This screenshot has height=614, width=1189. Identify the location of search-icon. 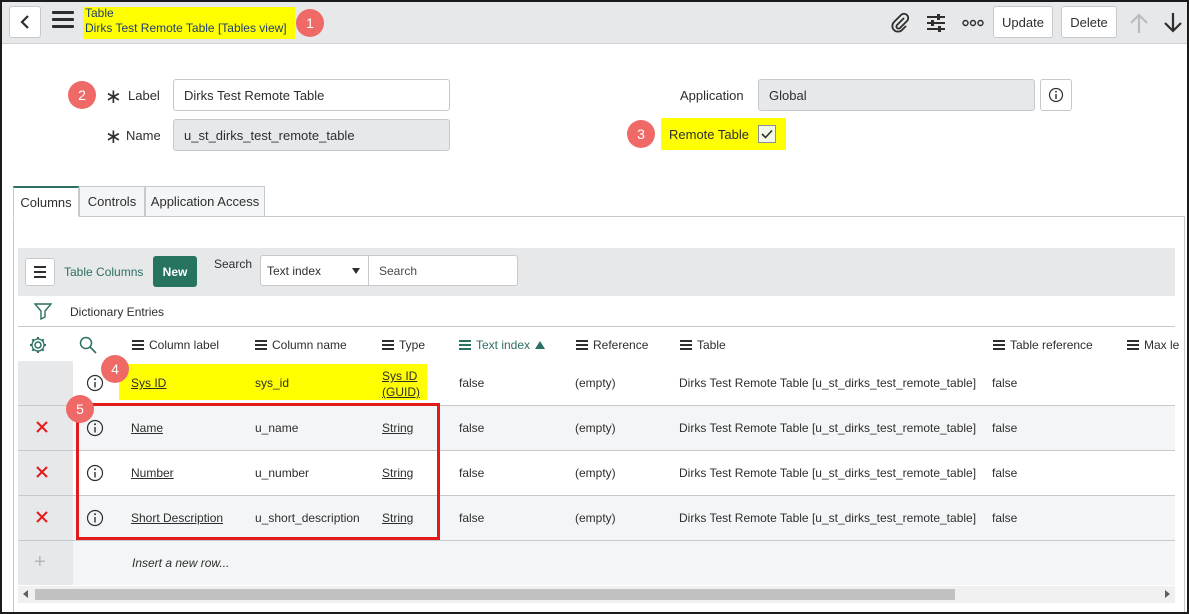
(88, 345).